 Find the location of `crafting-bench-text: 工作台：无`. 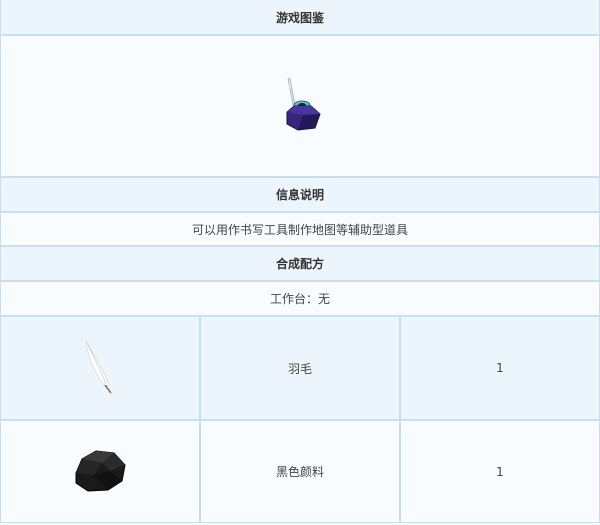

crafting-bench-text: 工作台：无 is located at coordinates (299, 299).